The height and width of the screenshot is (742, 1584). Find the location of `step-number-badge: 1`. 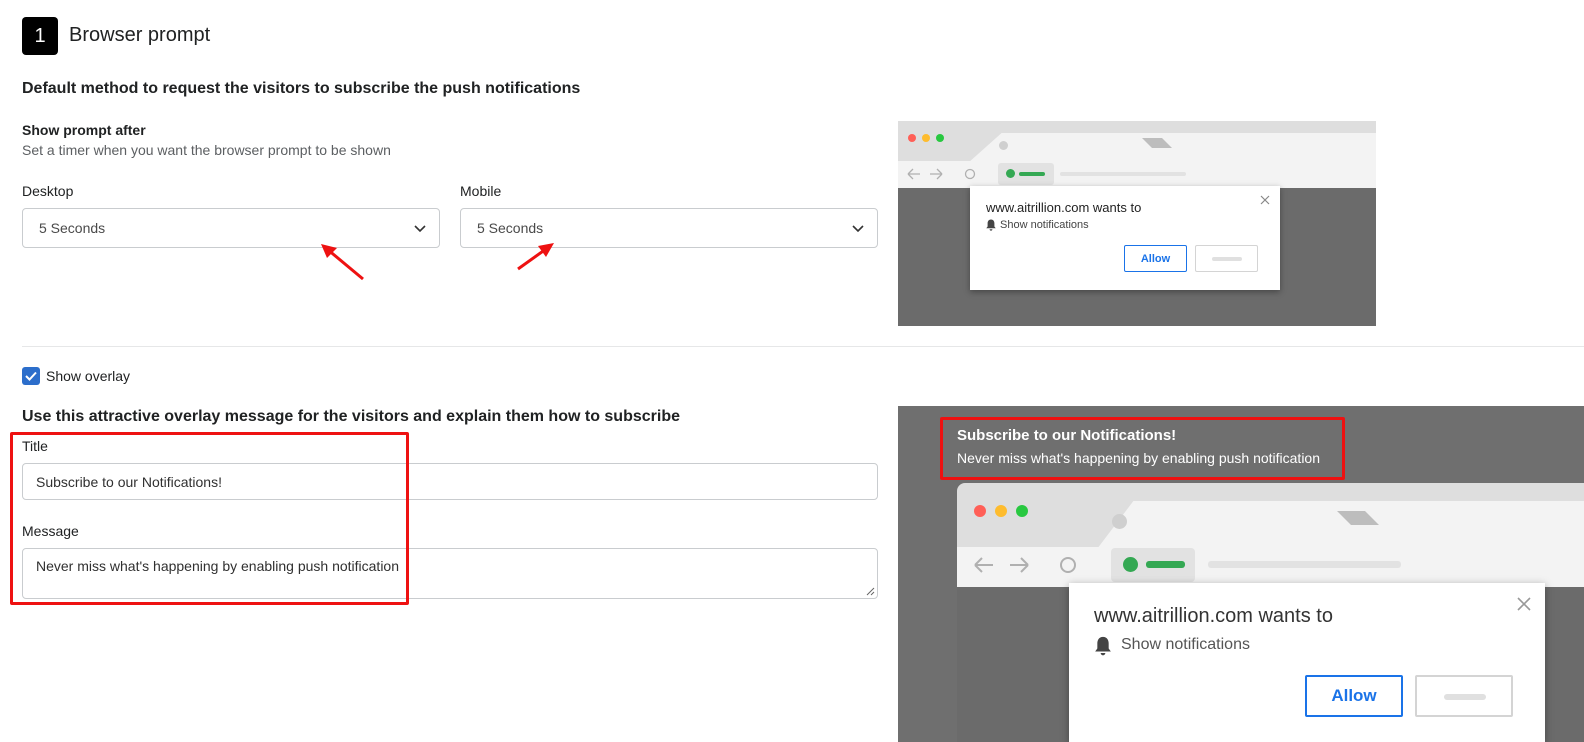

step-number-badge: 1 is located at coordinates (40, 36).